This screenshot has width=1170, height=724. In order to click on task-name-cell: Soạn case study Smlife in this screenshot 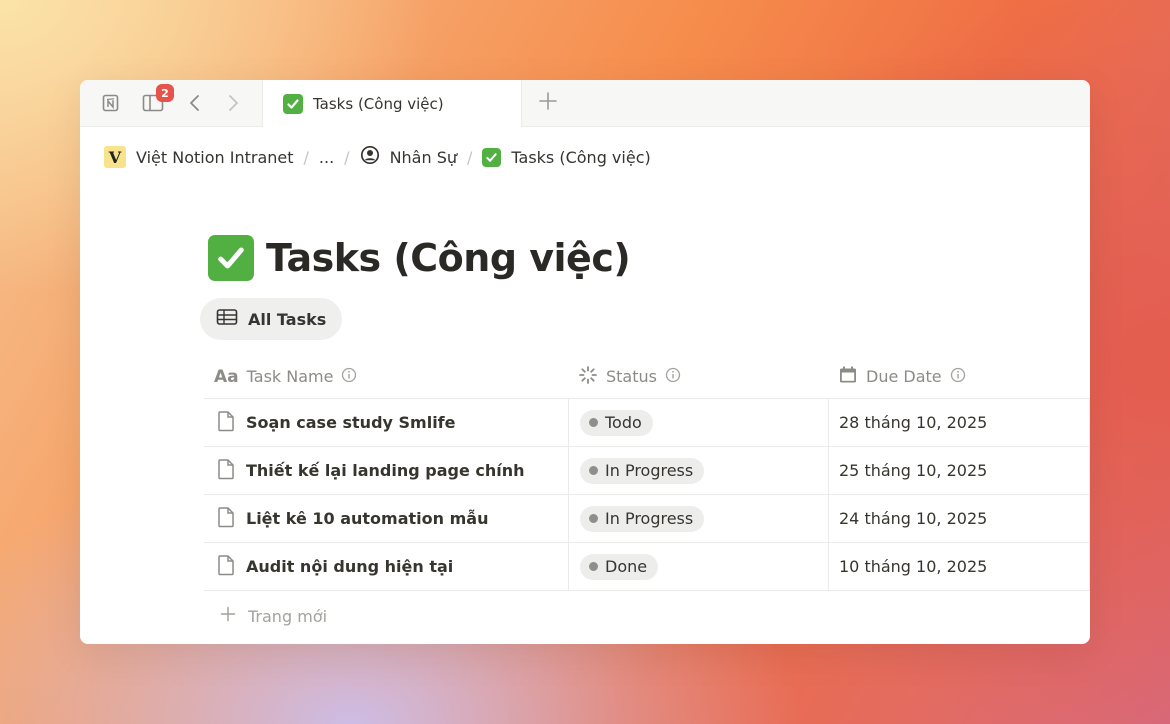, I will do `click(386, 422)`.